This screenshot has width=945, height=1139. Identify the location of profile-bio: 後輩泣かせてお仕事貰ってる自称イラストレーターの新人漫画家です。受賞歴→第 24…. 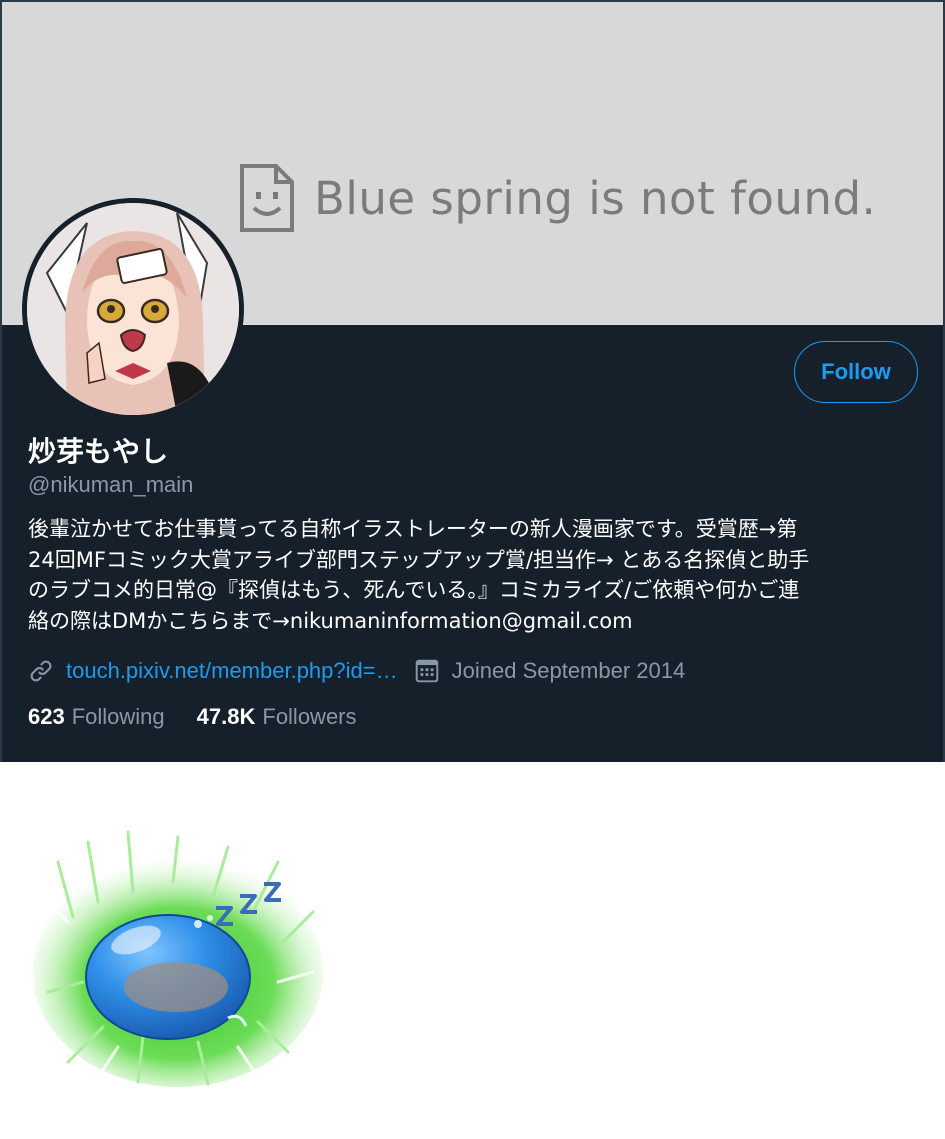
(473, 575).